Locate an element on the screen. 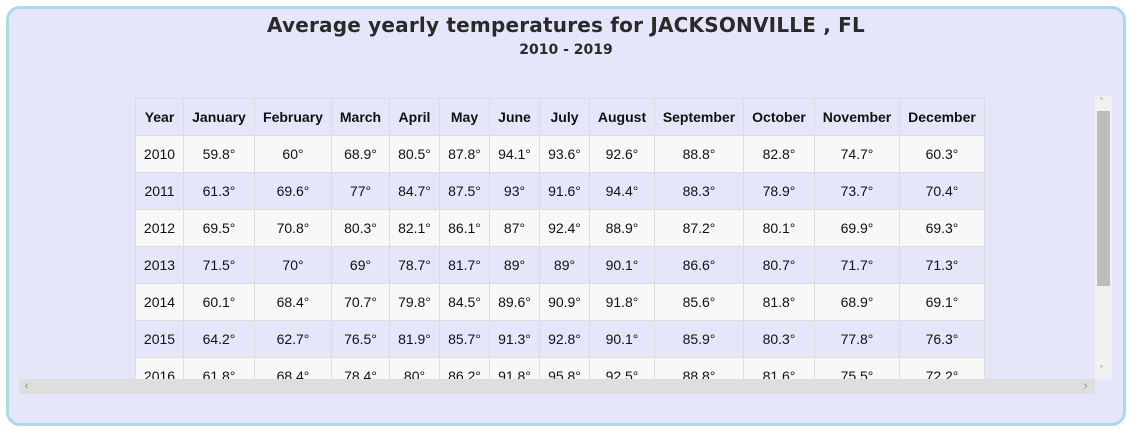  temperature-cell: 86.2° is located at coordinates (464, 368).